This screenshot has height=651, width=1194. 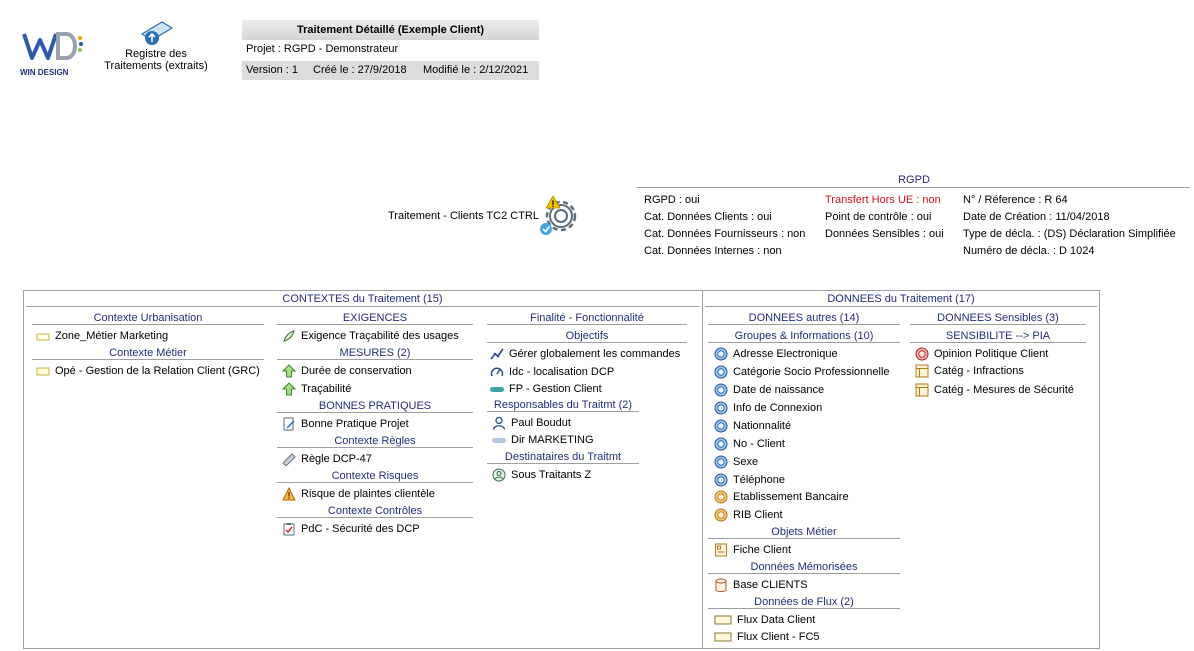 What do you see at coordinates (289, 529) in the screenshot?
I see `clipboard-check-icon` at bounding box center [289, 529].